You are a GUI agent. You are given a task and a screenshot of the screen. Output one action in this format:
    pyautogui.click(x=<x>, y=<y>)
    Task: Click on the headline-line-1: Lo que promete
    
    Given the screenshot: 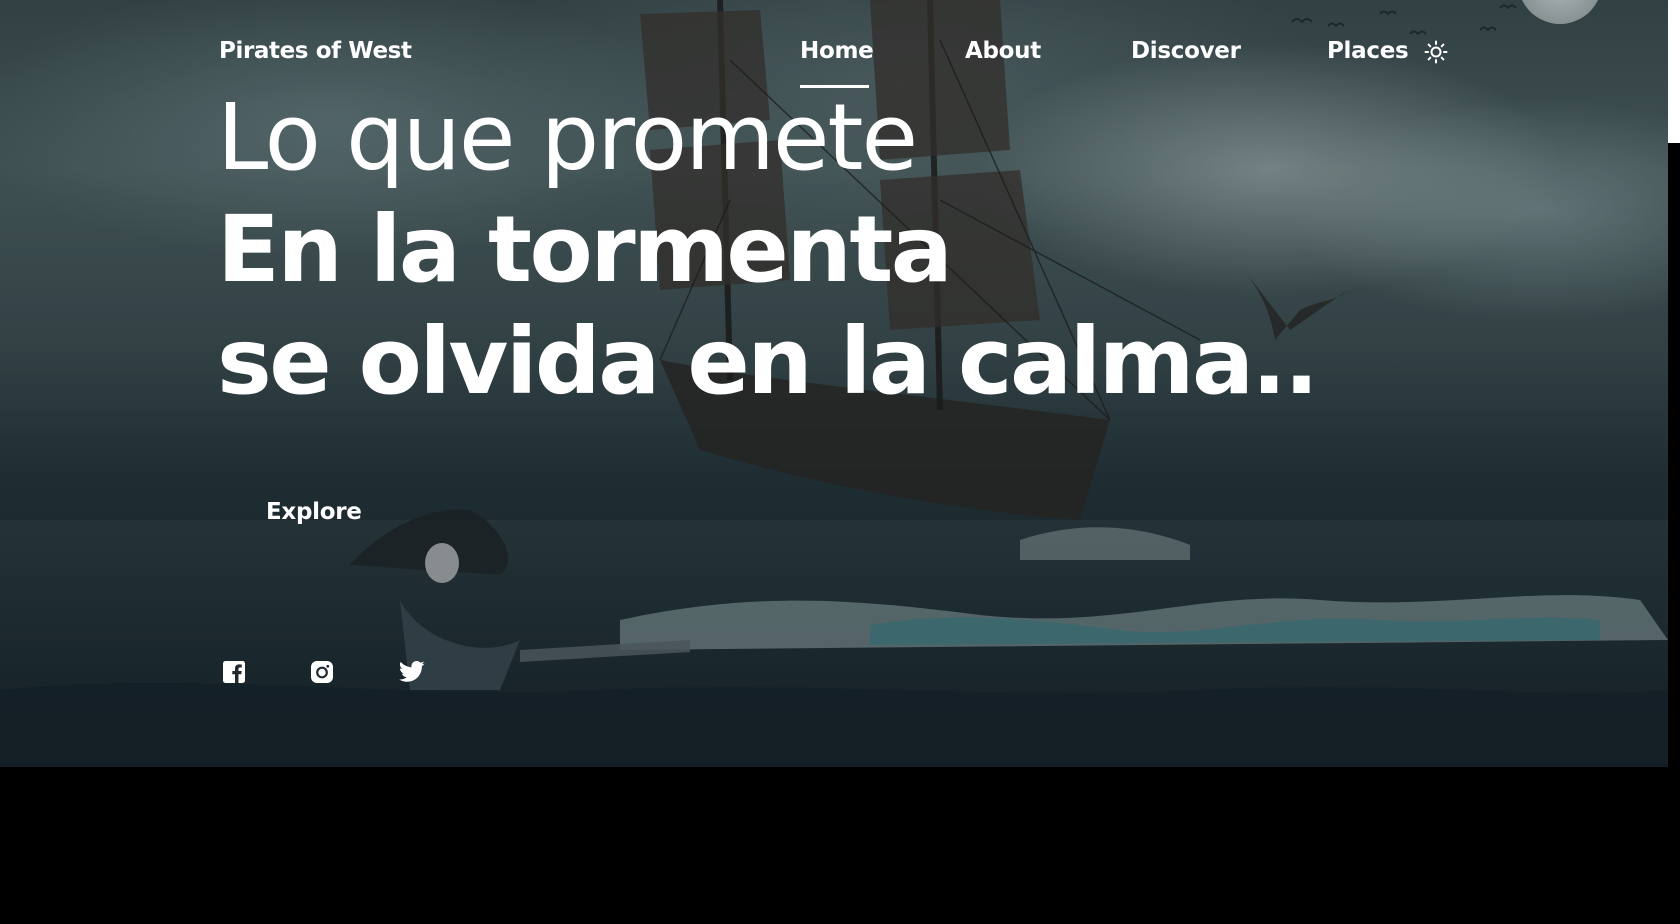 What is the action you would take?
    pyautogui.click(x=567, y=137)
    